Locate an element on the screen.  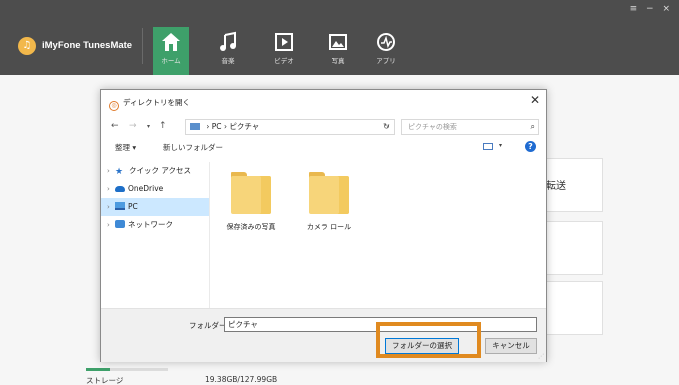
command-bar: 整理 ▾ 新しいフォルダー ▾ ? is located at coordinates (324, 148).